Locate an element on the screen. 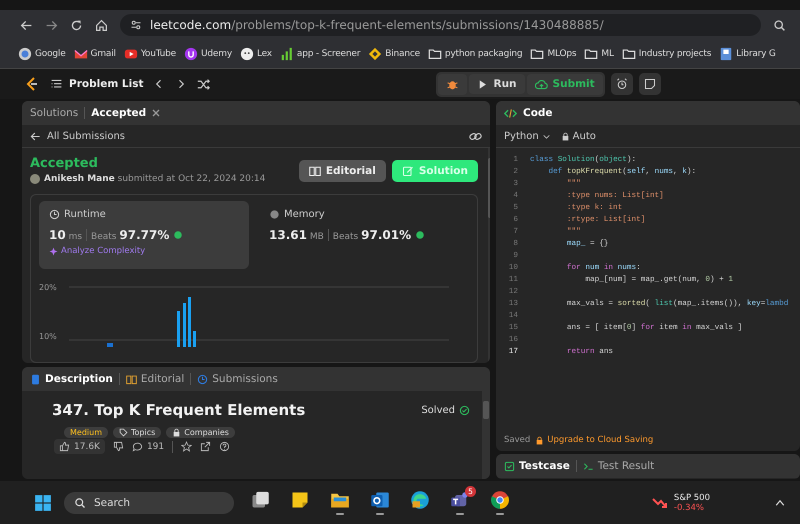 This screenshot has height=524, width=800. avatar-icon is located at coordinates (35, 179).